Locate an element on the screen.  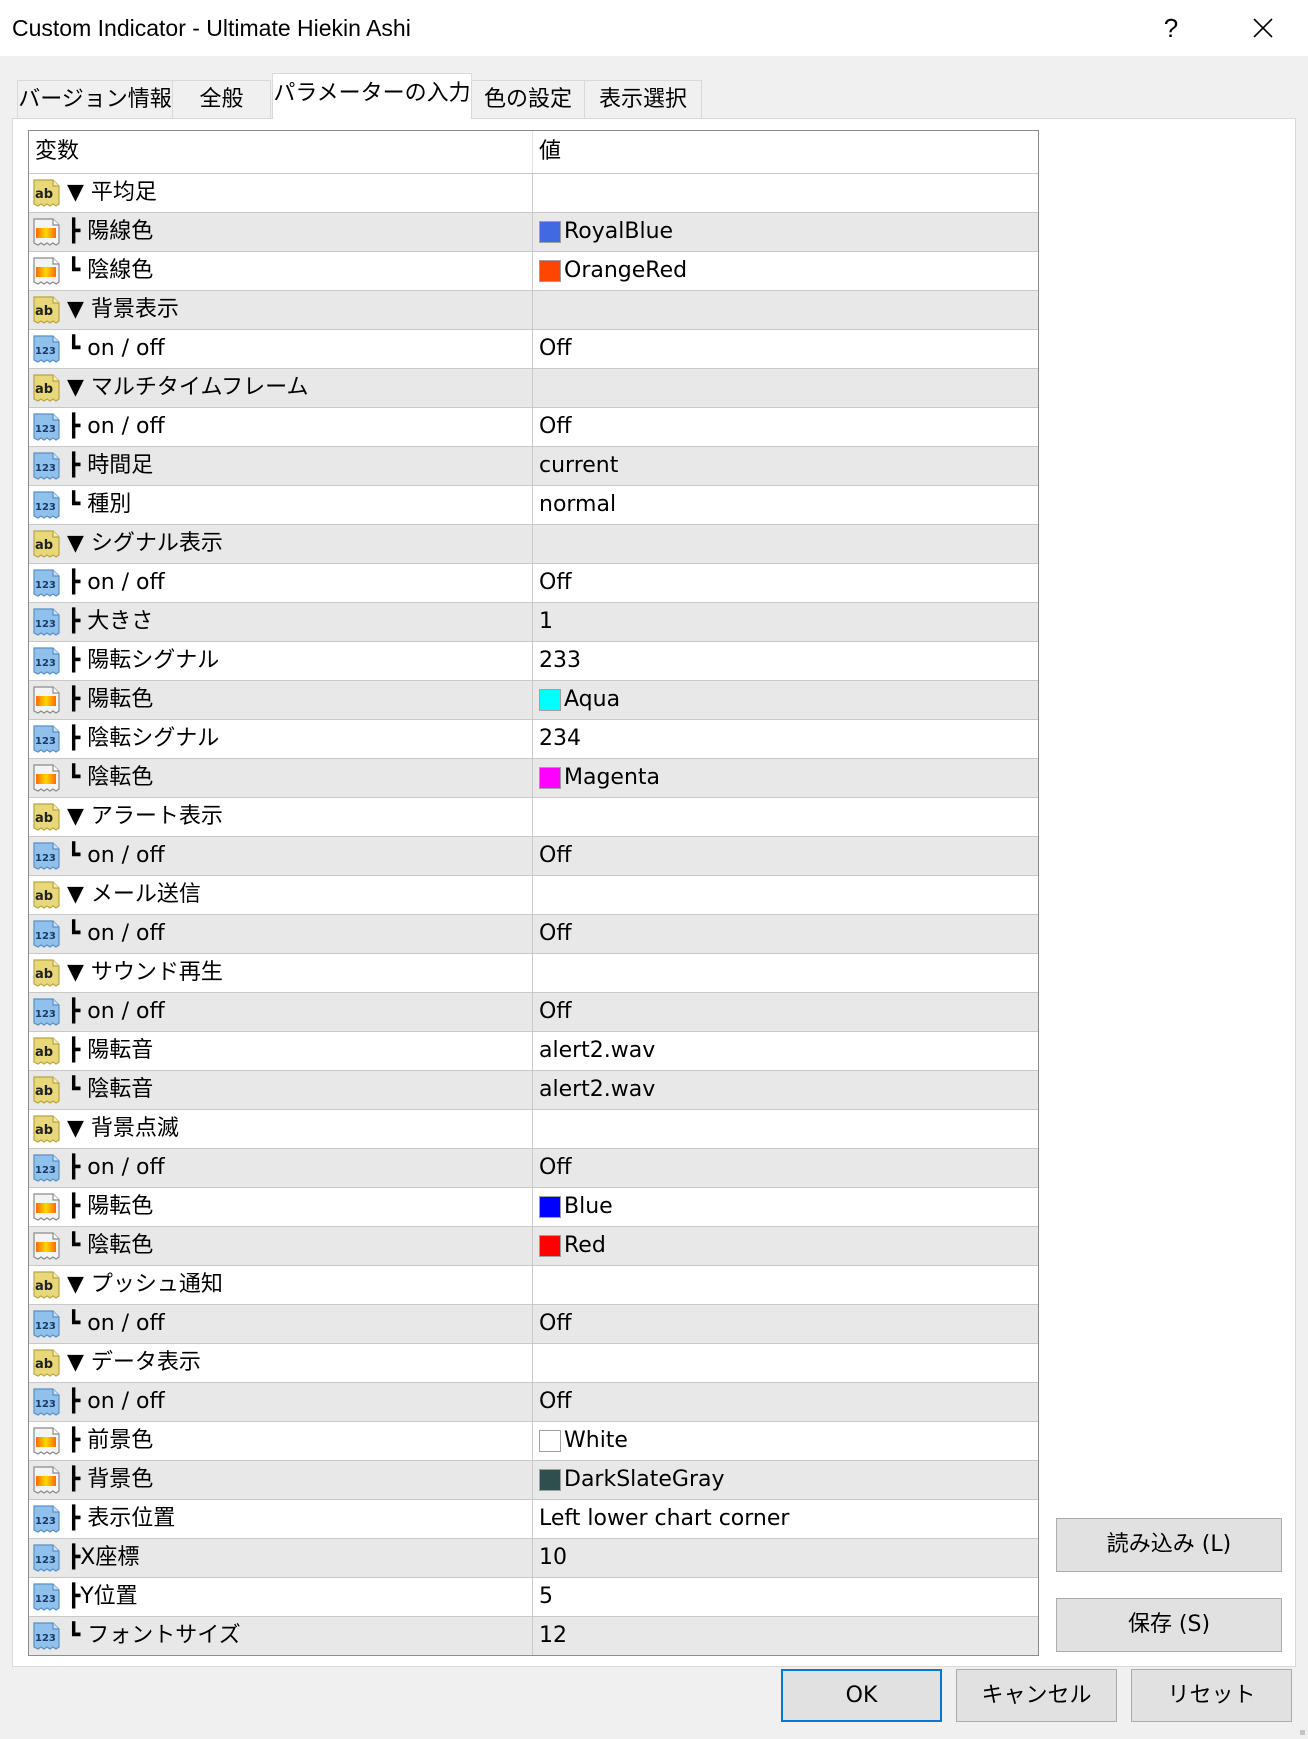
grid-row: ab ▼ メール送信 is located at coordinates (533, 894).